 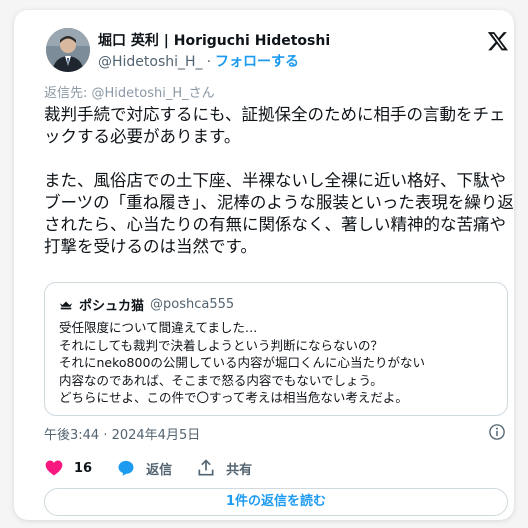 I want to click on x-logo-icon, so click(x=498, y=41).